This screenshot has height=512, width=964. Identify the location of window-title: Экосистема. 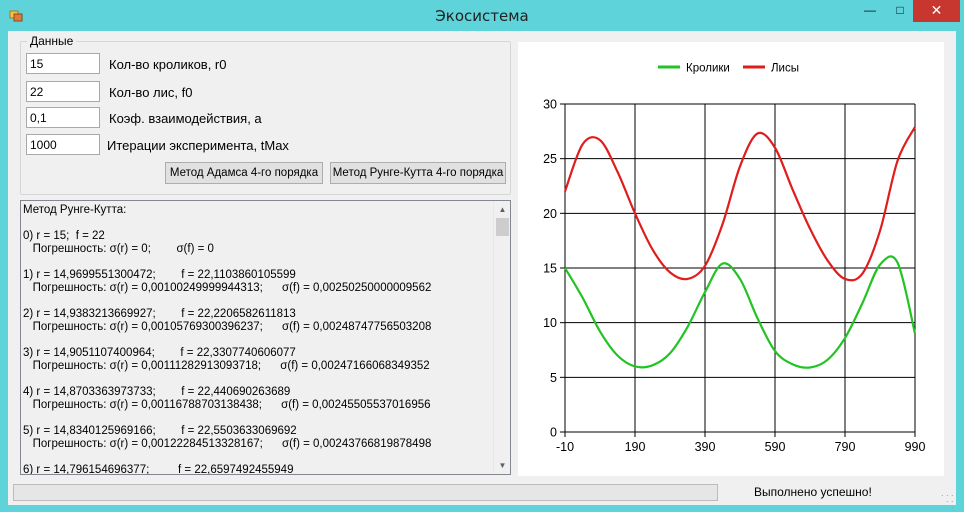
(482, 16).